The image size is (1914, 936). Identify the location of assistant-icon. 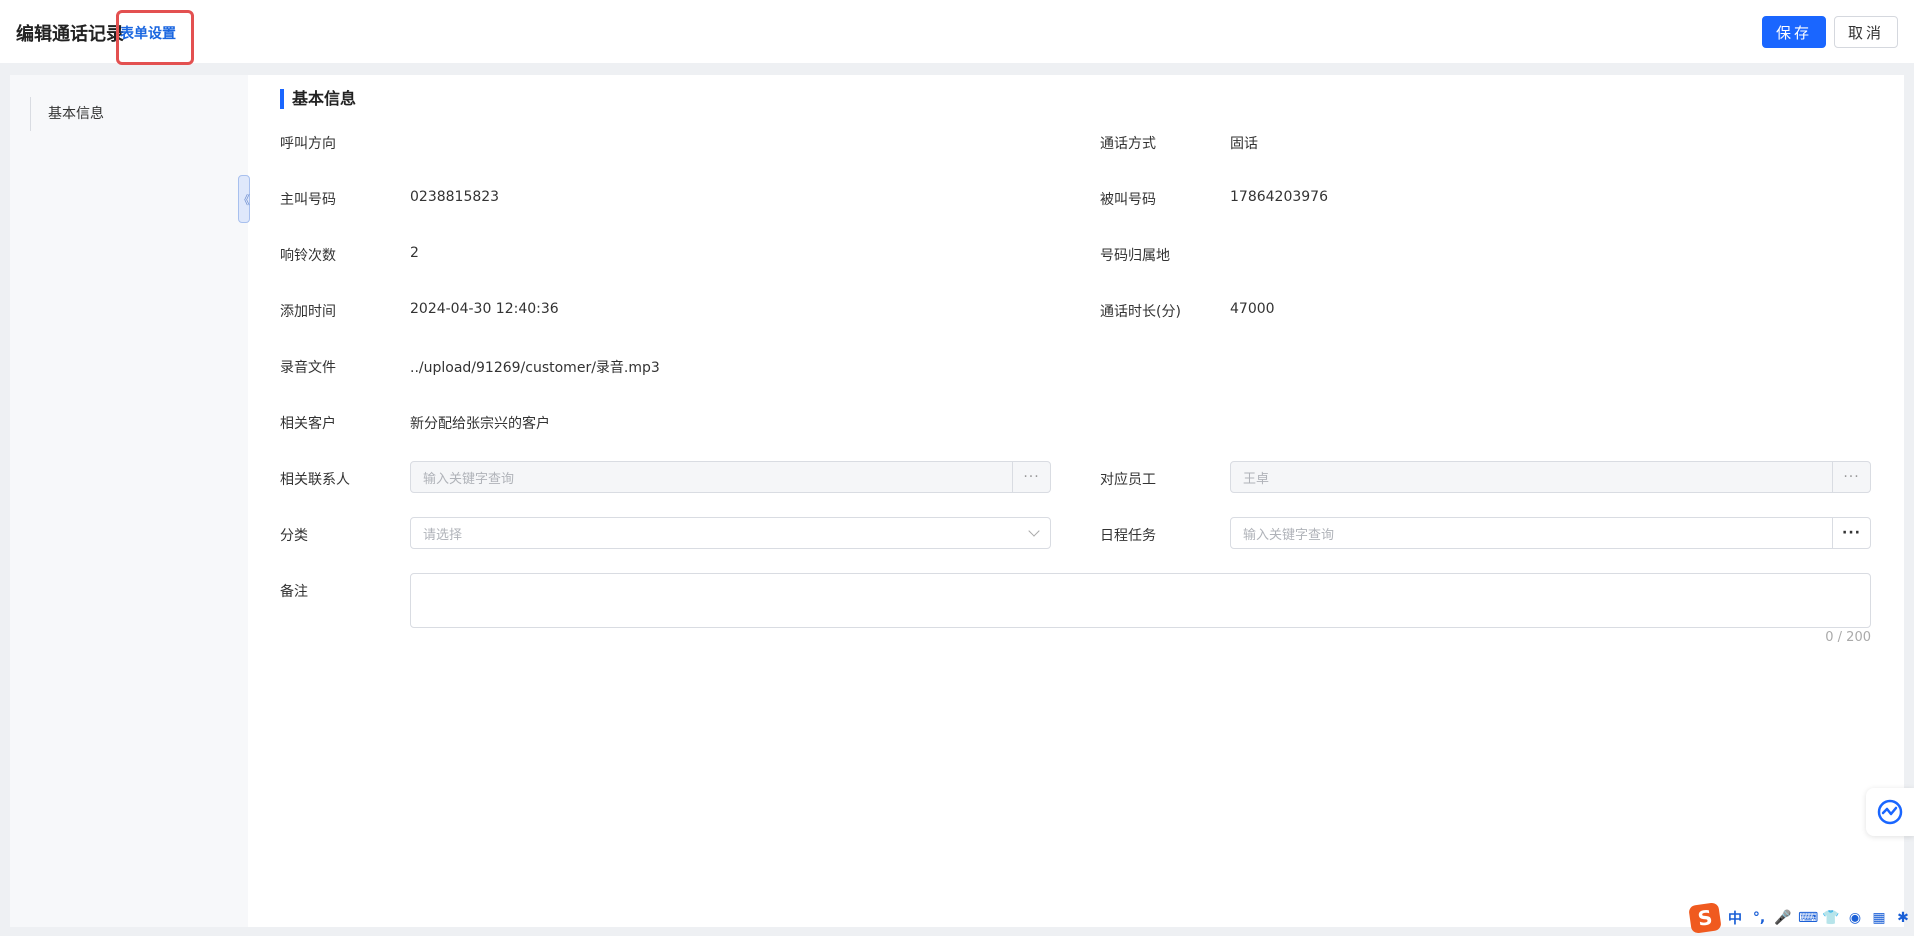
(1890, 812).